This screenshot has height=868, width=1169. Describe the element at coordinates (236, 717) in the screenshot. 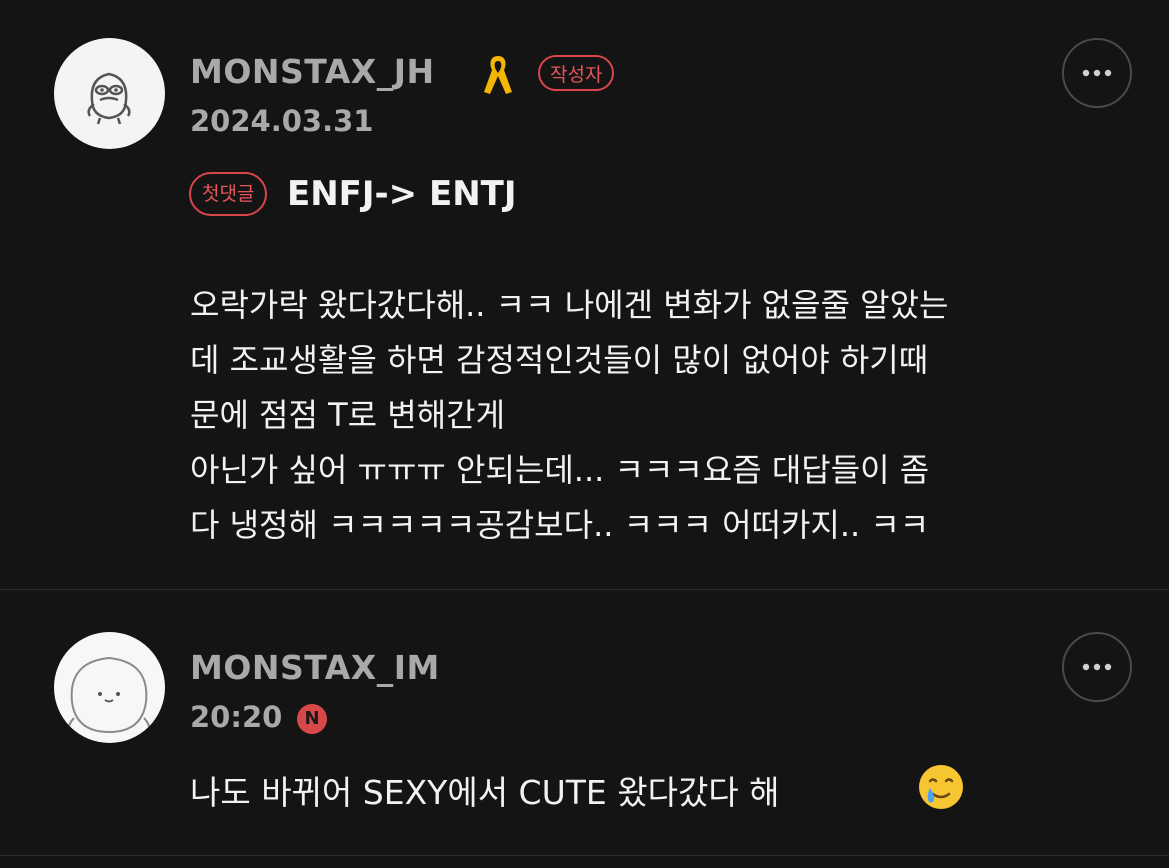

I see `comment-time: 20:20` at that location.